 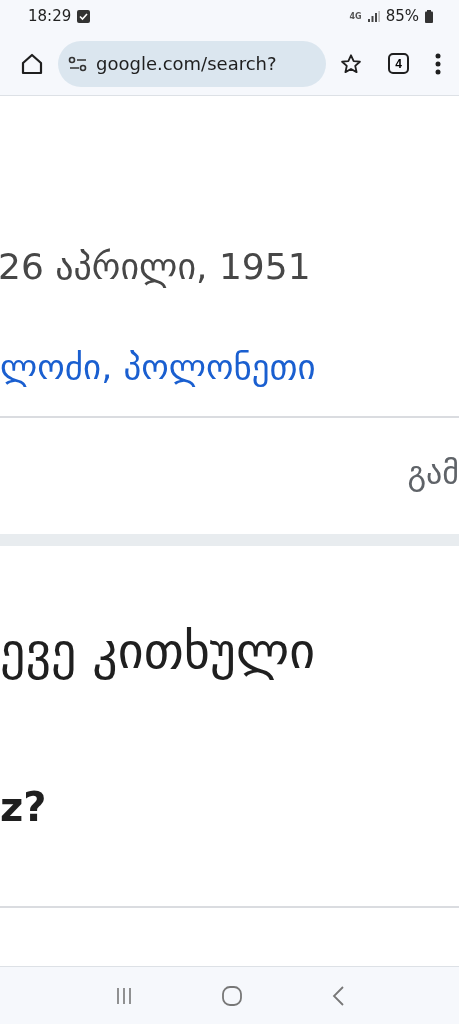 I want to click on site-settings-icon, so click(x=78, y=63).